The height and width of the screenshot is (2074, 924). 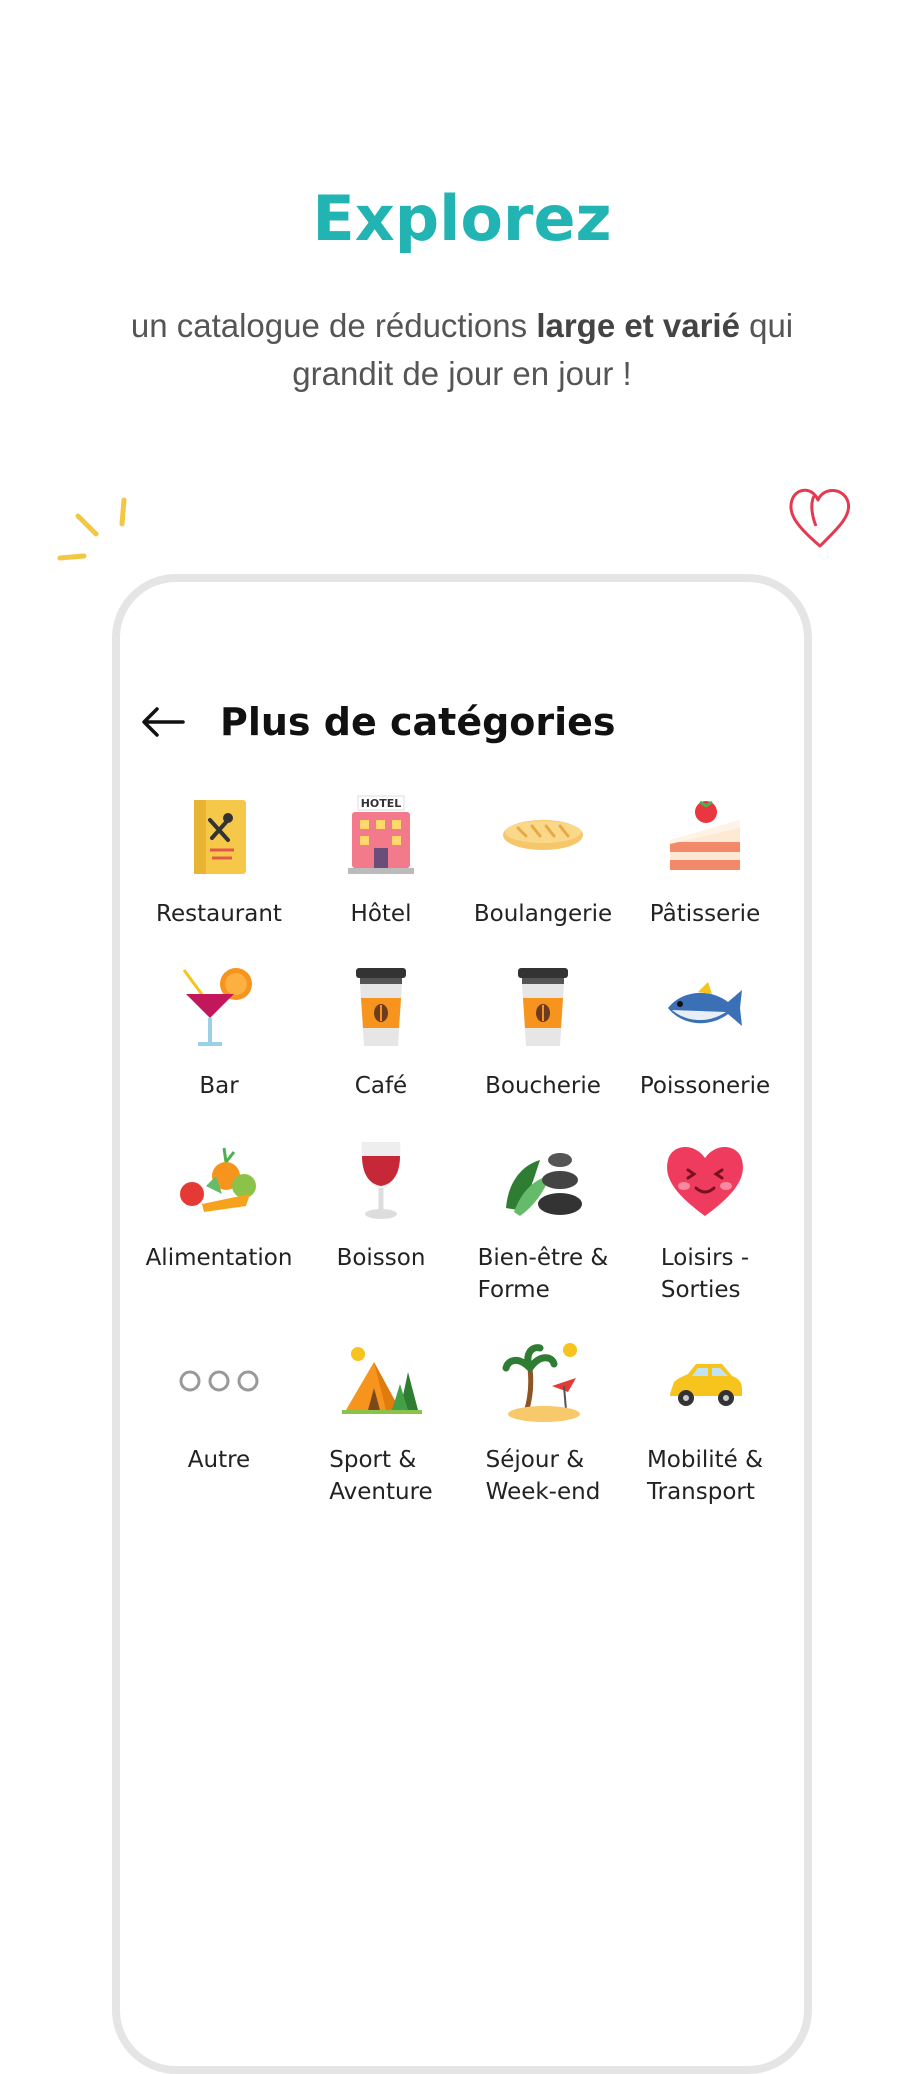 I want to click on category-label: Boulangerie, so click(x=543, y=914).